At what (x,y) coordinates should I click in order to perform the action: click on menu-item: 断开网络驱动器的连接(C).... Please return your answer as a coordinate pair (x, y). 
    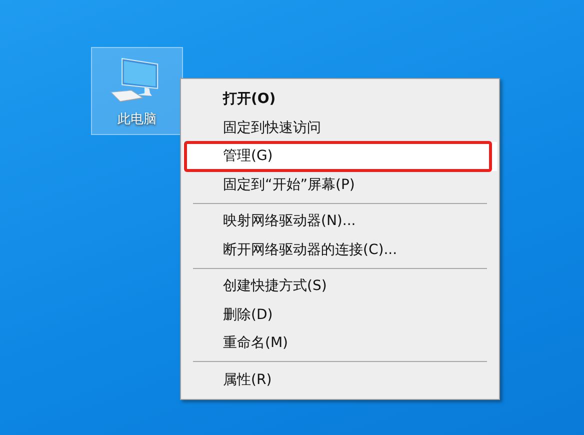
    Looking at the image, I should click on (340, 250).